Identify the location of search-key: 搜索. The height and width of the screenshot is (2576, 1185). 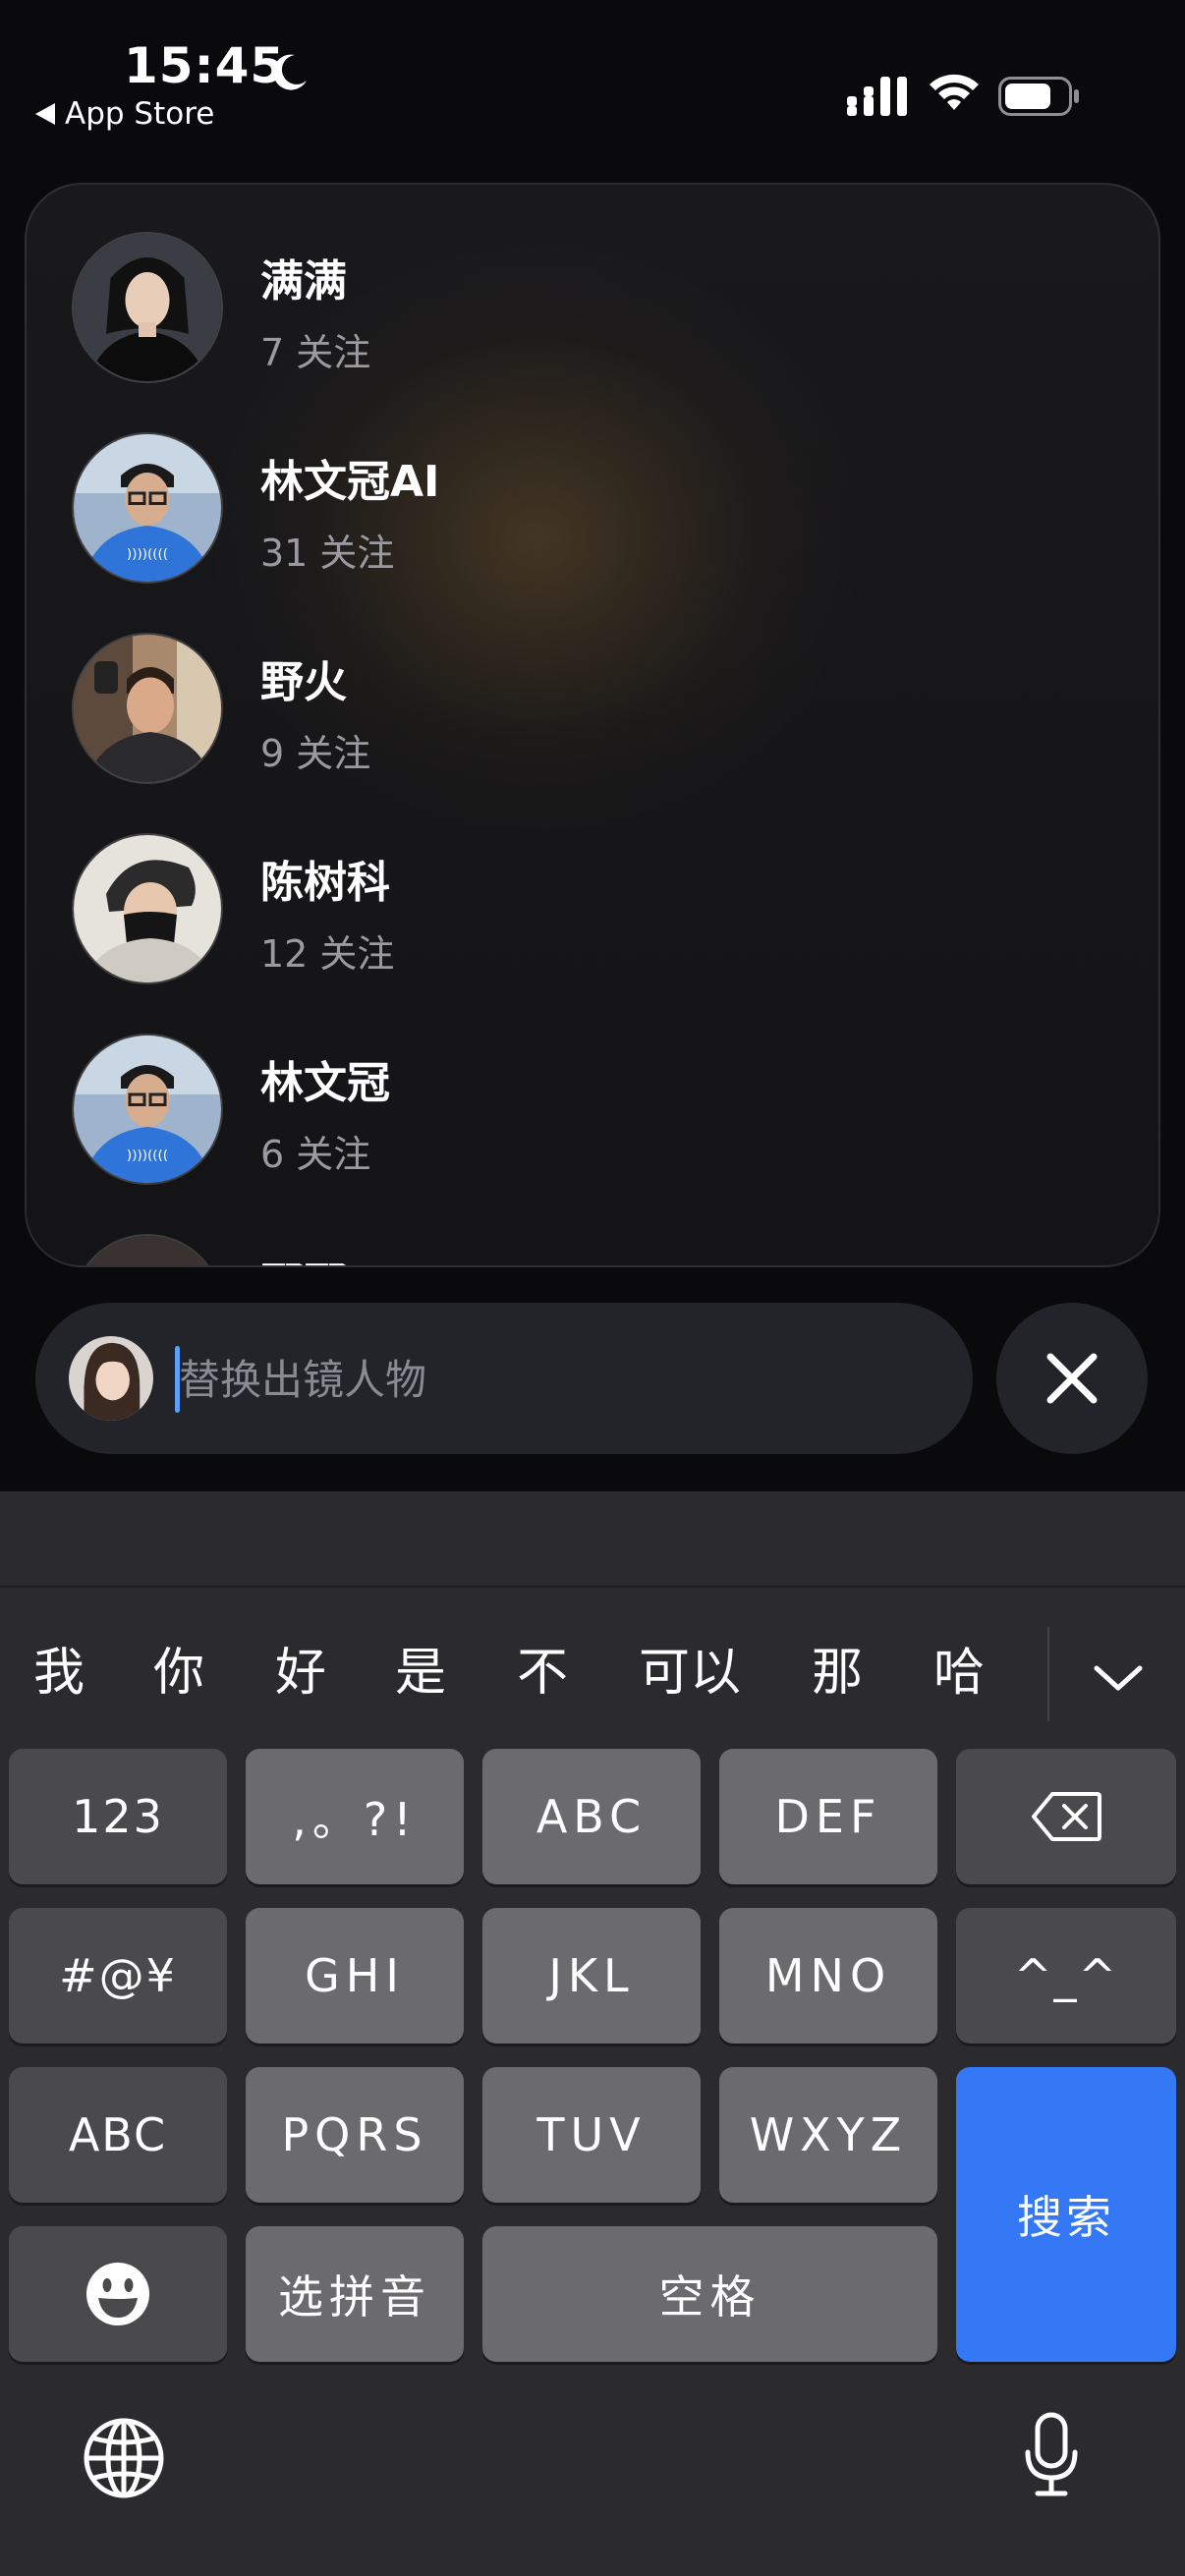
(1066, 2214).